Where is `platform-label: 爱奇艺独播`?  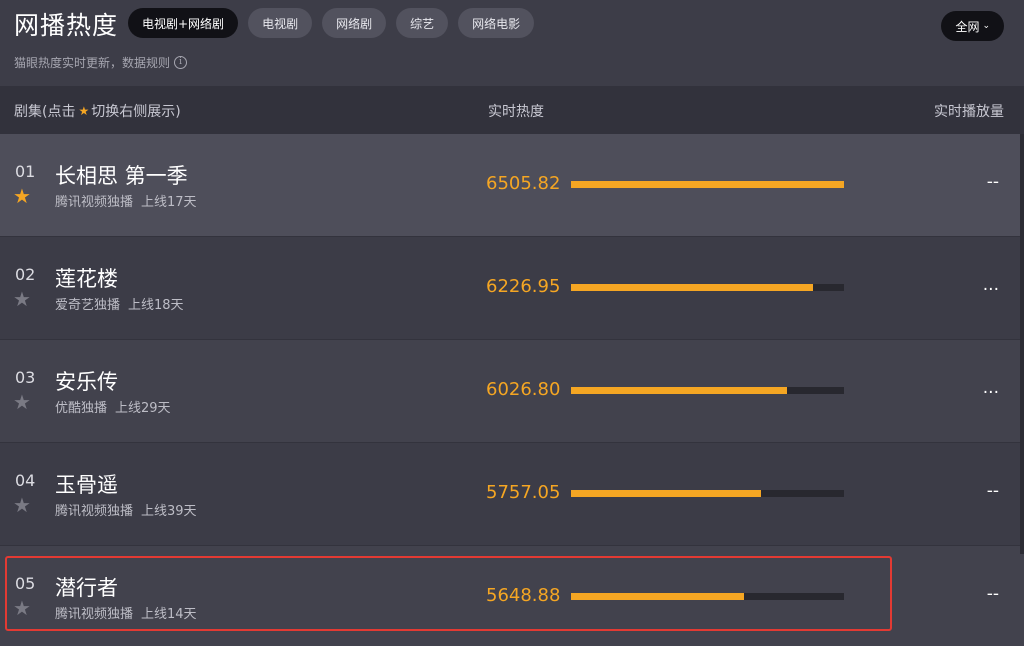 platform-label: 爱奇艺独播 is located at coordinates (88, 305).